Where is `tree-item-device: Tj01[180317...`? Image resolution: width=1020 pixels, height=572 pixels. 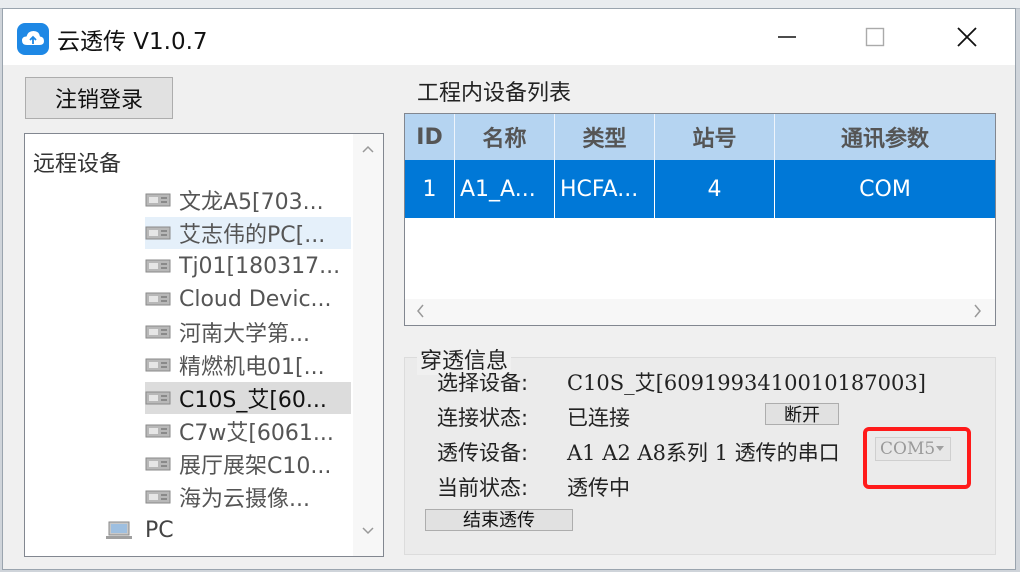
tree-item-device: Tj01[180317... is located at coordinates (248, 266).